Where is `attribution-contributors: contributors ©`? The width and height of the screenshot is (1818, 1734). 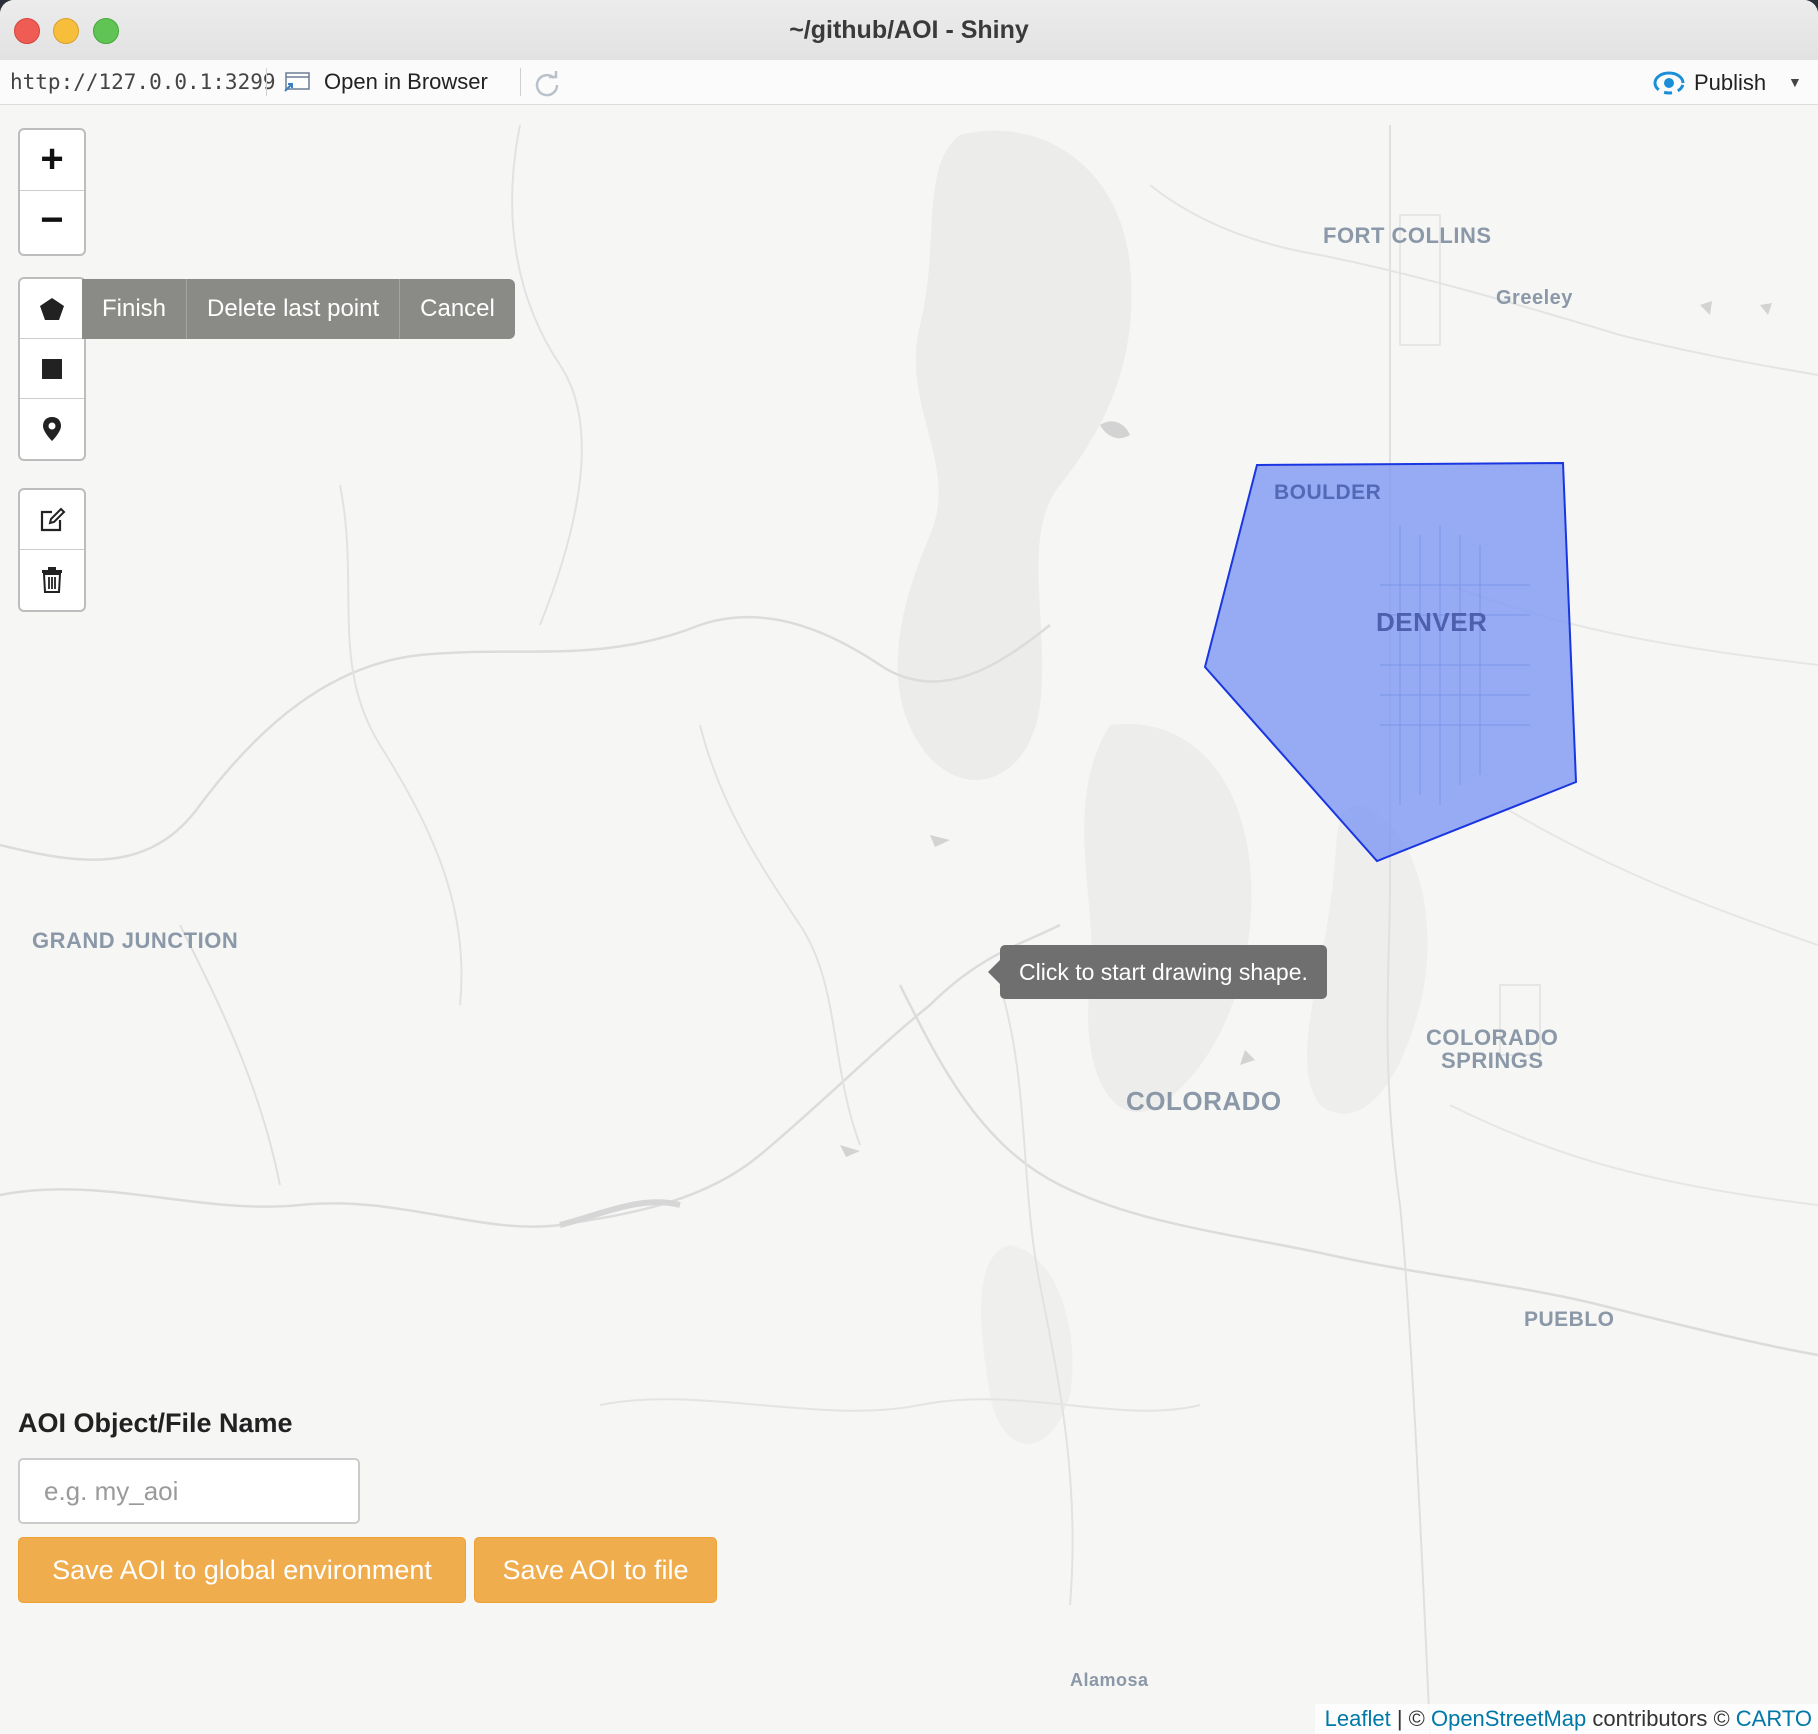
attribution-contributors: contributors © is located at coordinates (1661, 1718).